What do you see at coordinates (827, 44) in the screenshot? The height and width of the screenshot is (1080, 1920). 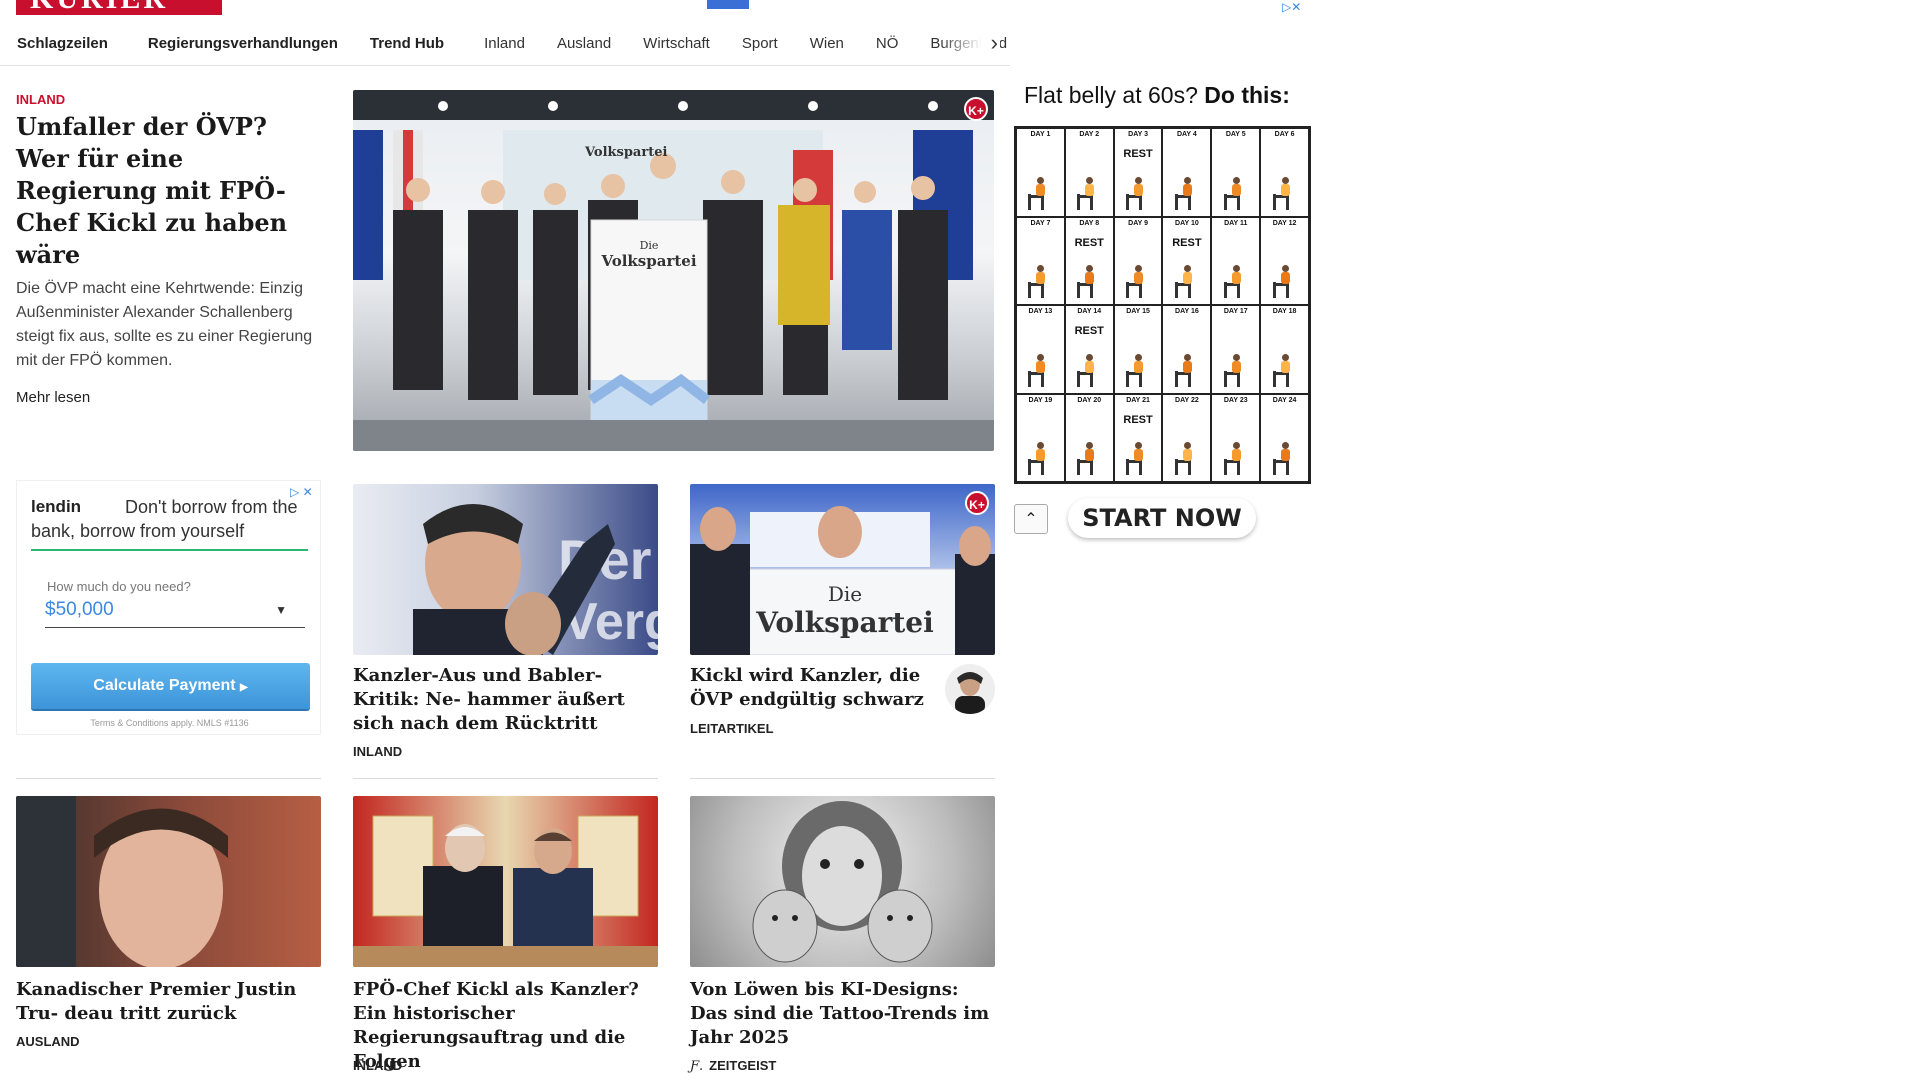 I see `nav-item-wien: Wien` at bounding box center [827, 44].